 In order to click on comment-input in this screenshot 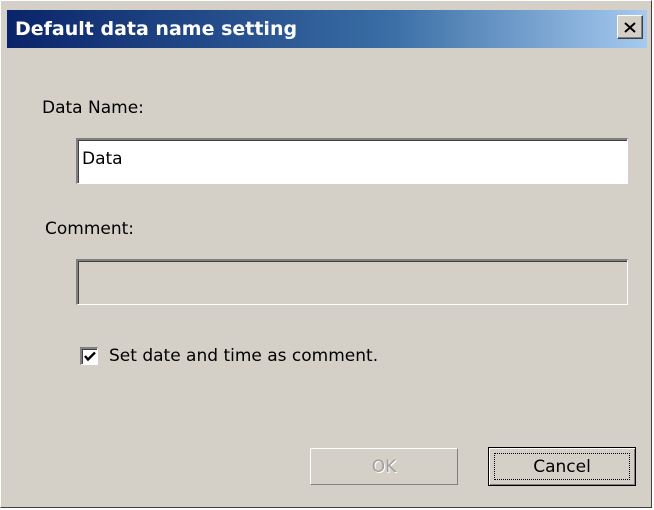, I will do `click(352, 282)`.